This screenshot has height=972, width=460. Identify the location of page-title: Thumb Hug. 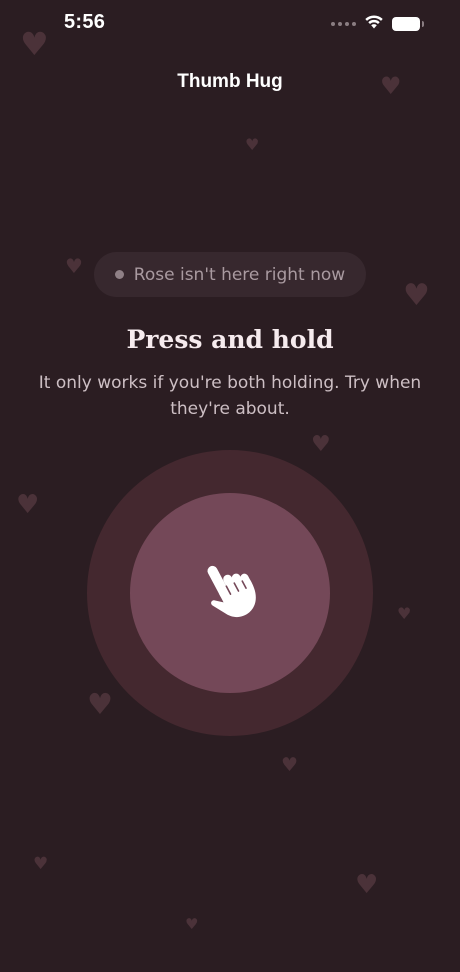
(230, 81).